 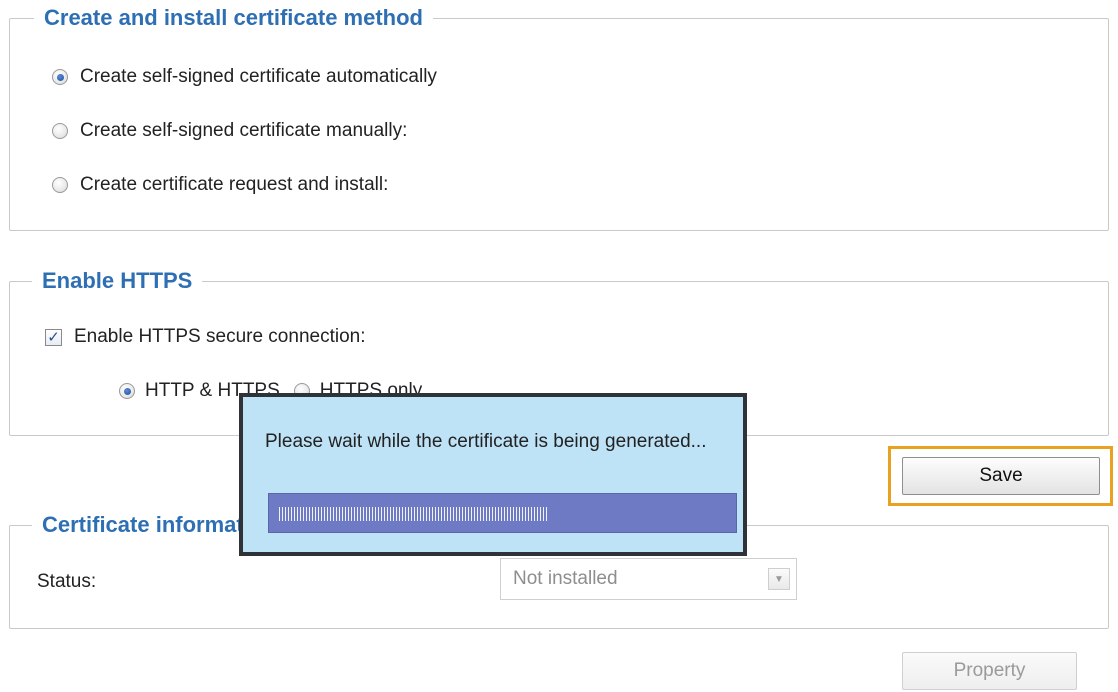 I want to click on progress-fill, so click(x=413, y=514).